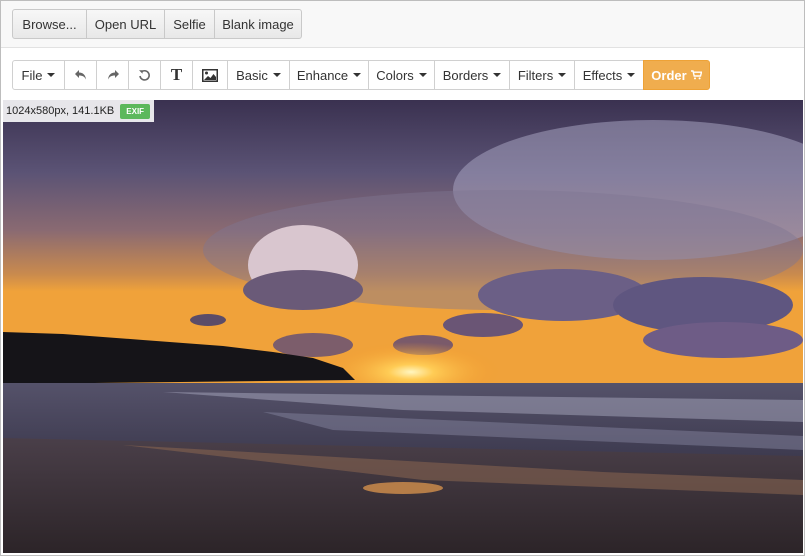  What do you see at coordinates (322, 75) in the screenshot?
I see `enhance-menu-label: Enhance` at bounding box center [322, 75].